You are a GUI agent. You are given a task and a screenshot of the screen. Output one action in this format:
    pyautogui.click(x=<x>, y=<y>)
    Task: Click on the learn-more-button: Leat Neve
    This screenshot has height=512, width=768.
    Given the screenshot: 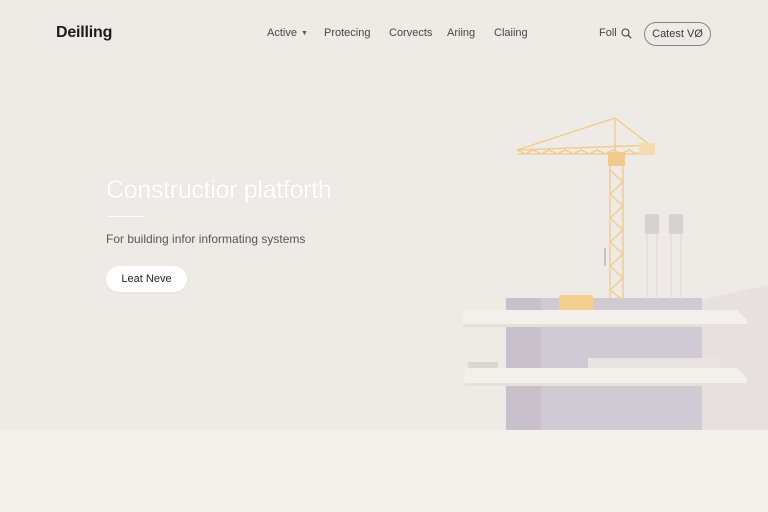 What is the action you would take?
    pyautogui.click(x=146, y=279)
    